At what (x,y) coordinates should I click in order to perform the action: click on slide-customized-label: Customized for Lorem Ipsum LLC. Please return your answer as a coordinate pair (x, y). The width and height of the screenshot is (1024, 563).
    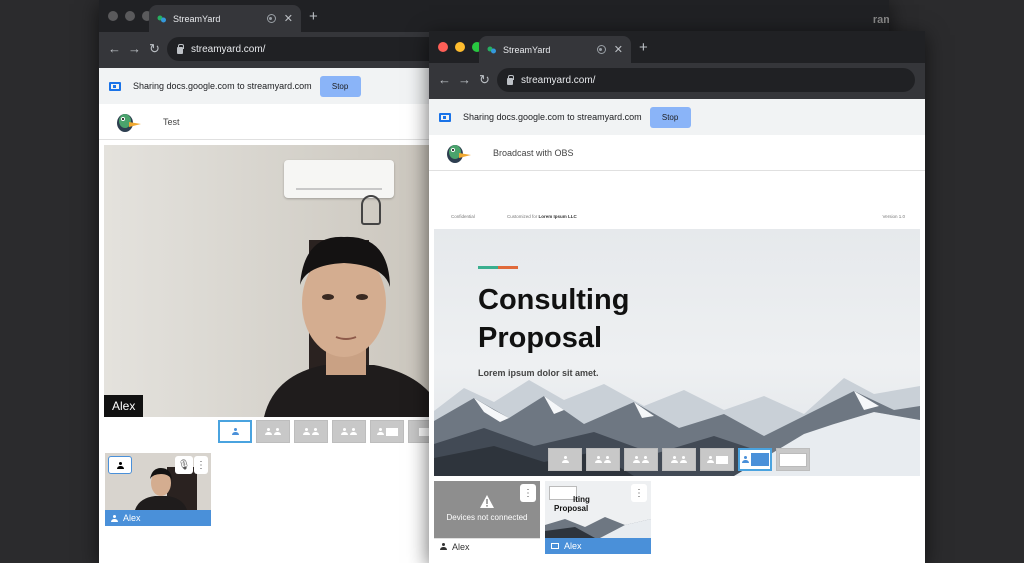
    Looking at the image, I should click on (542, 216).